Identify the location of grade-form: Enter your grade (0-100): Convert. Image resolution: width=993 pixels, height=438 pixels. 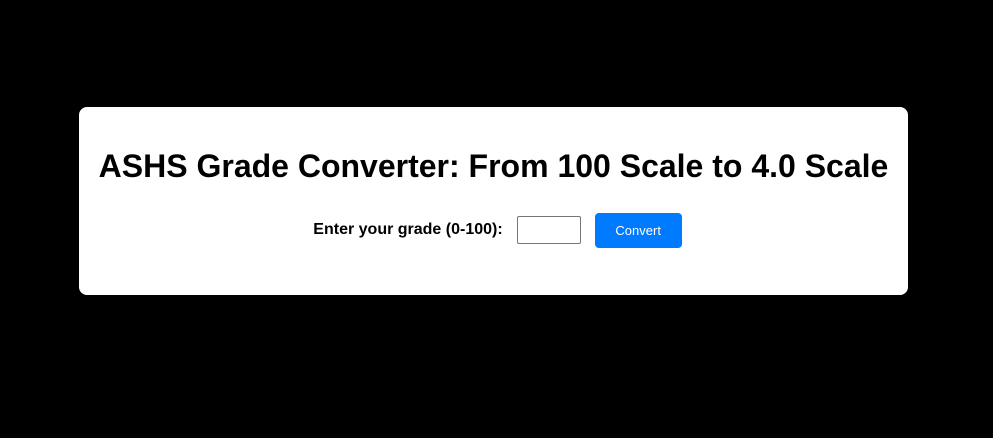
(493, 230).